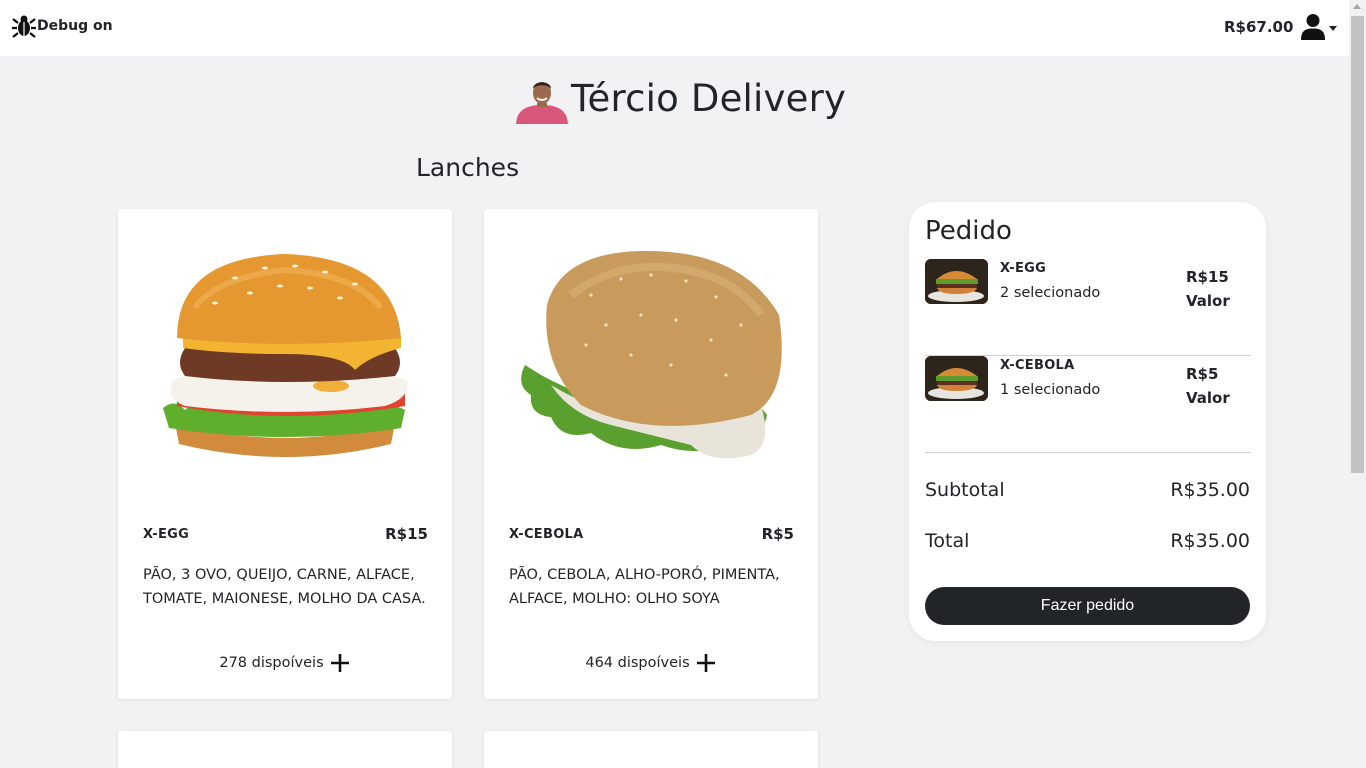  Describe the element at coordinates (1357, 244) in the screenshot. I see `scrollbar-thumb` at that location.